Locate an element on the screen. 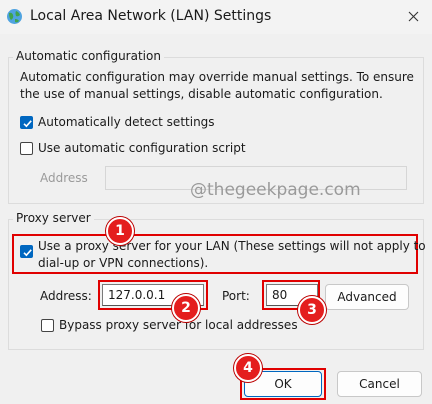  title-bar: Local Area Network (LAN) Settings is located at coordinates (216, 17).